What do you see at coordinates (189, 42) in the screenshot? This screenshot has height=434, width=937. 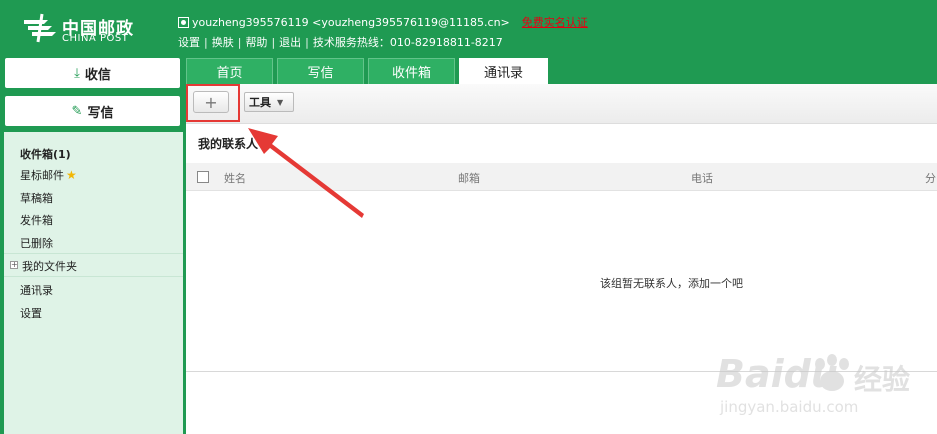 I see `menu-settings: 设置` at bounding box center [189, 42].